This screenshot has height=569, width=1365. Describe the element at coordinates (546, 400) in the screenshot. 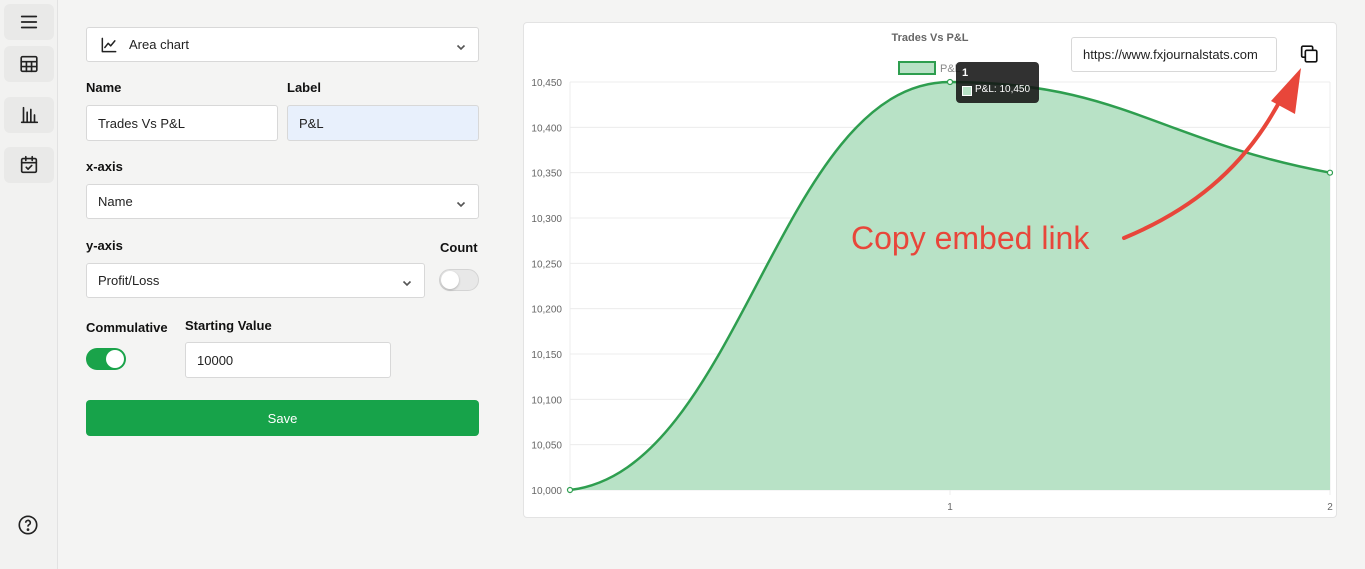

I see `y-tick-label: 10,100` at that location.